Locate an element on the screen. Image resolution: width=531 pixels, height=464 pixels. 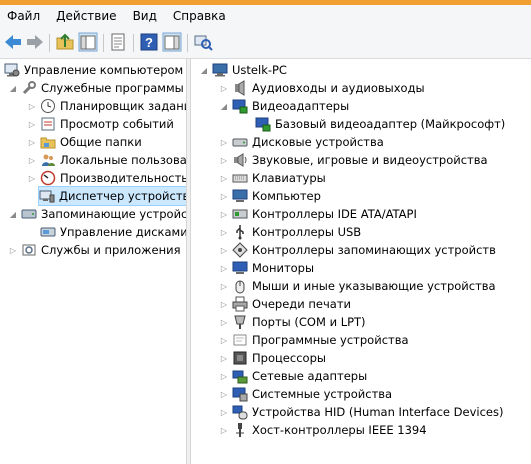
storage-icon is located at coordinates (29, 214).